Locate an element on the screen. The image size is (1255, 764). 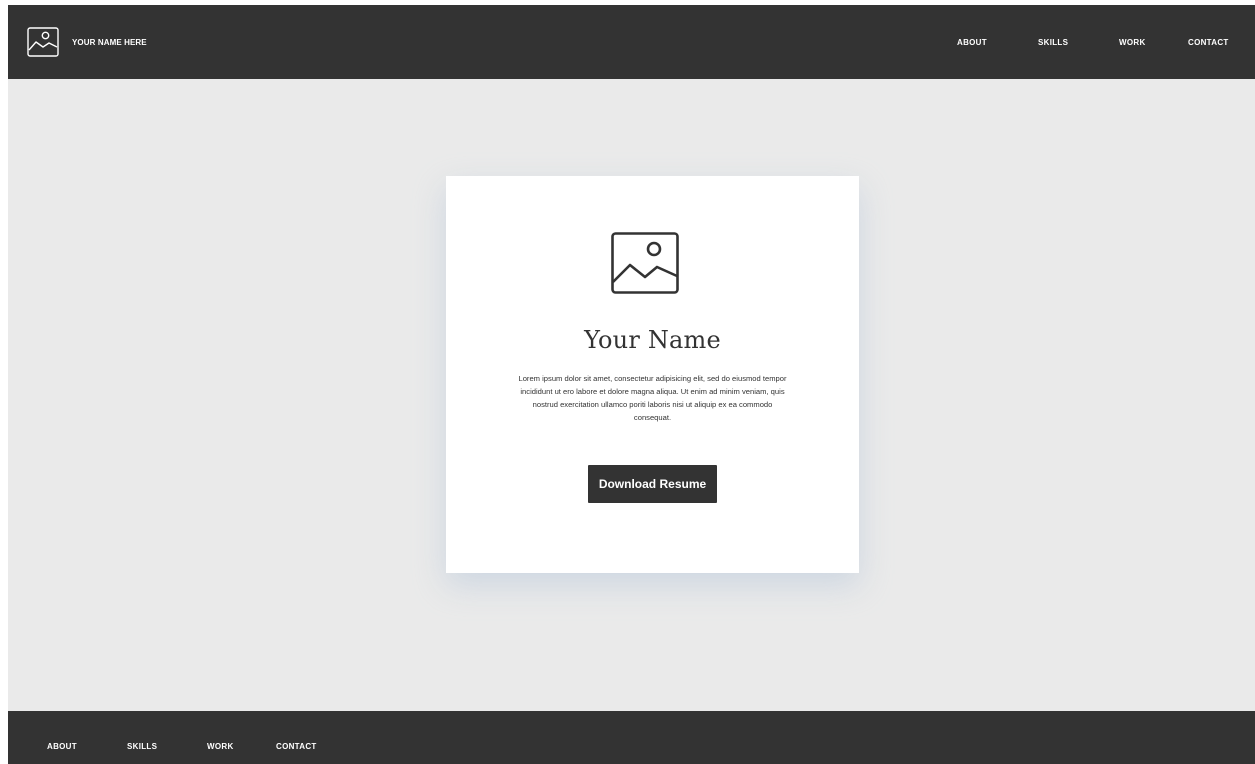
image-icon is located at coordinates (645, 263).